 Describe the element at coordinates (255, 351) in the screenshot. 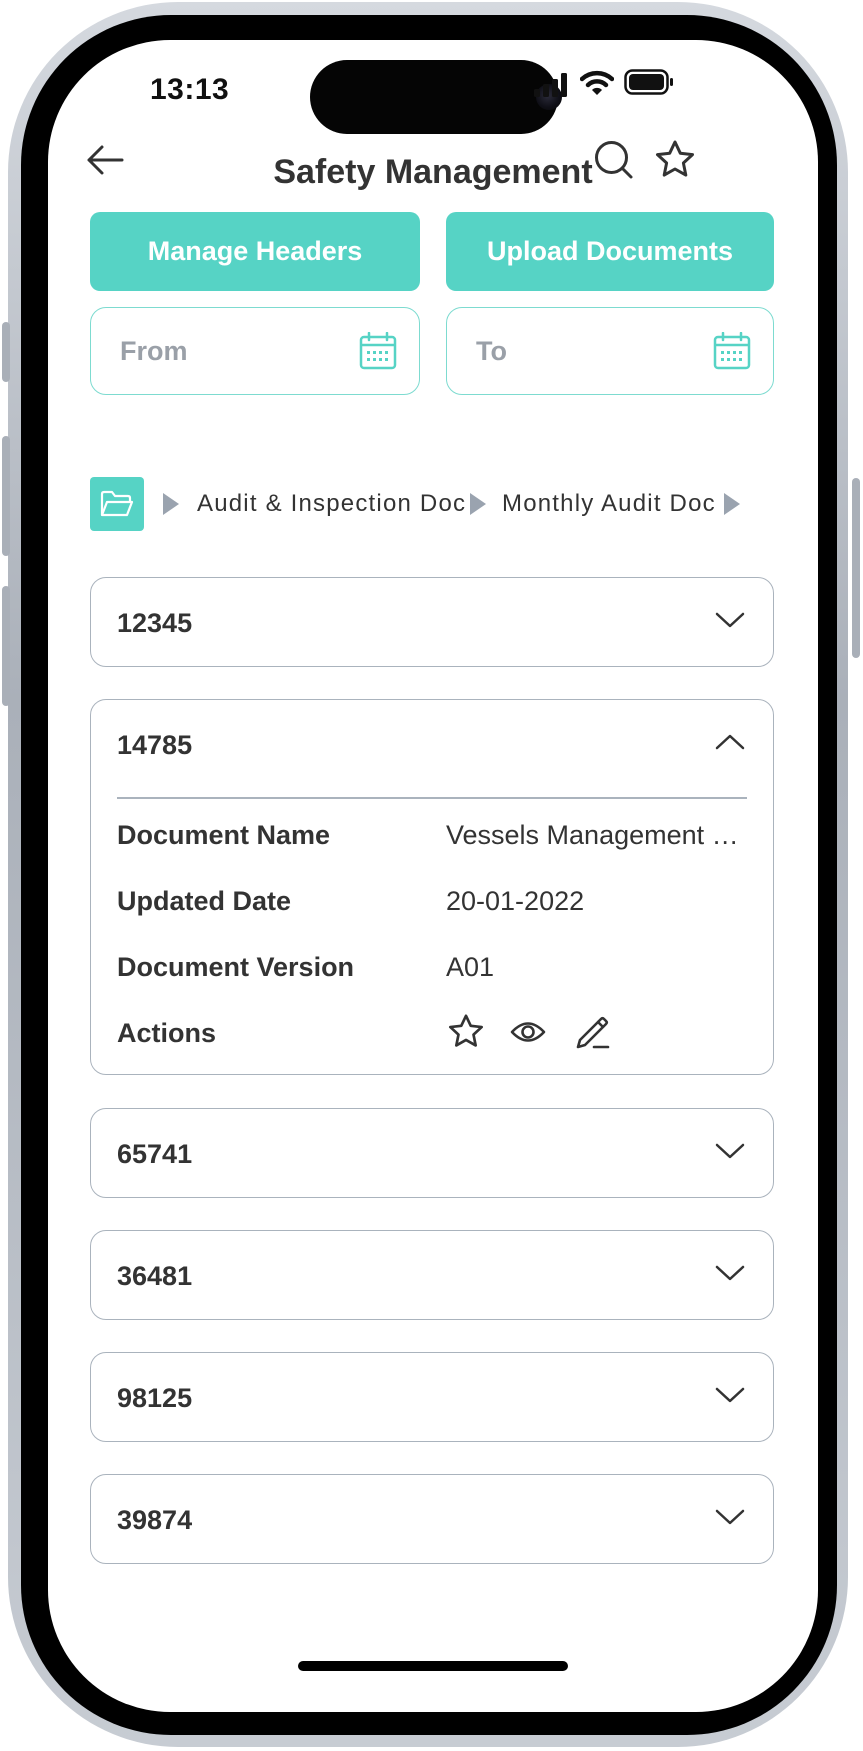

I see `from-date-field: From` at that location.